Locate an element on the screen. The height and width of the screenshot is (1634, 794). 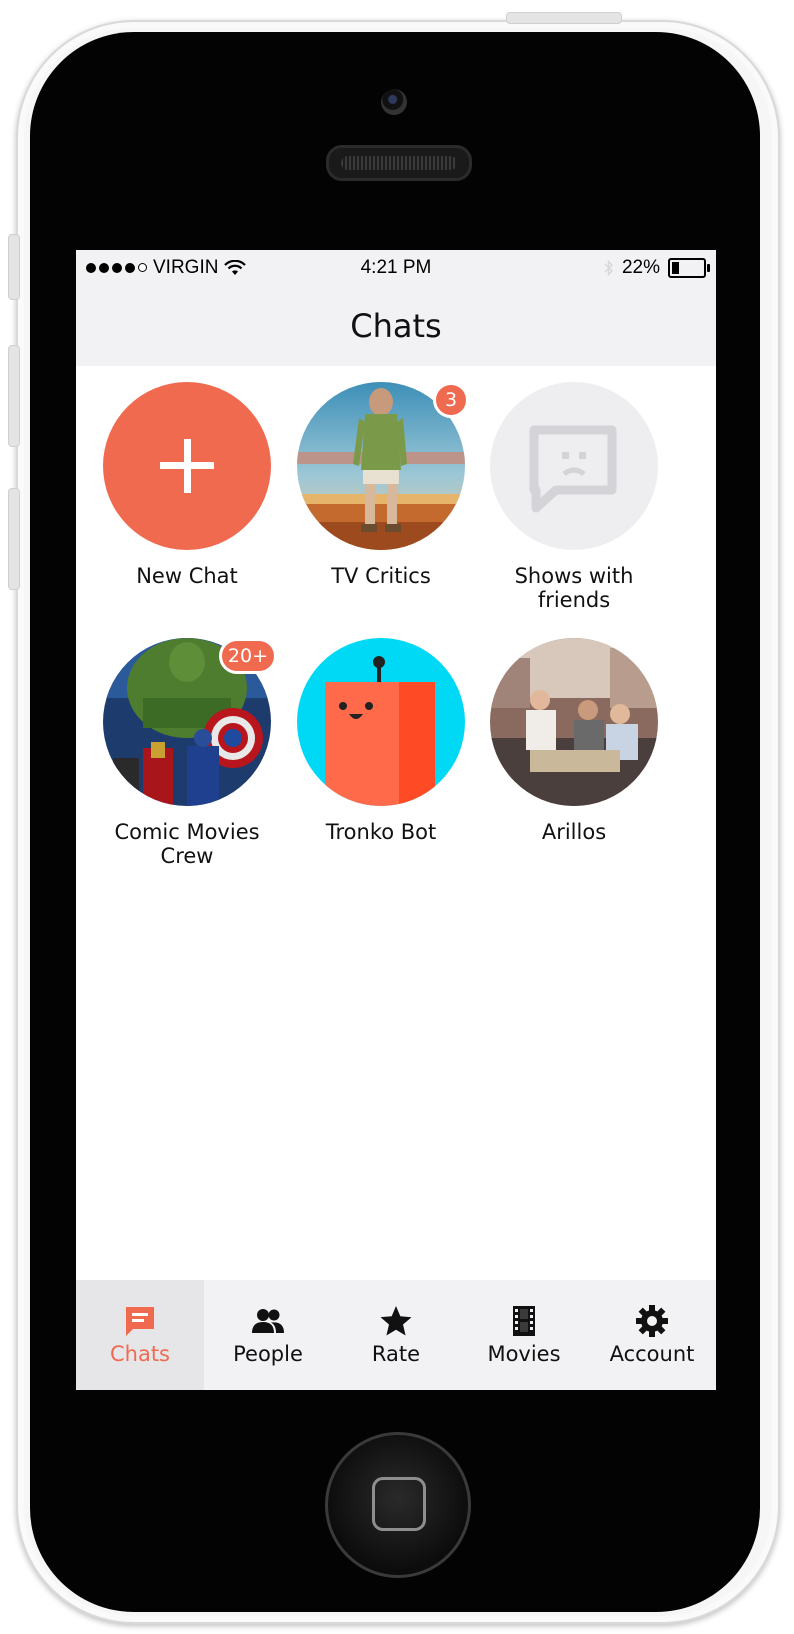
chat-sad-face-icon is located at coordinates (573, 469).